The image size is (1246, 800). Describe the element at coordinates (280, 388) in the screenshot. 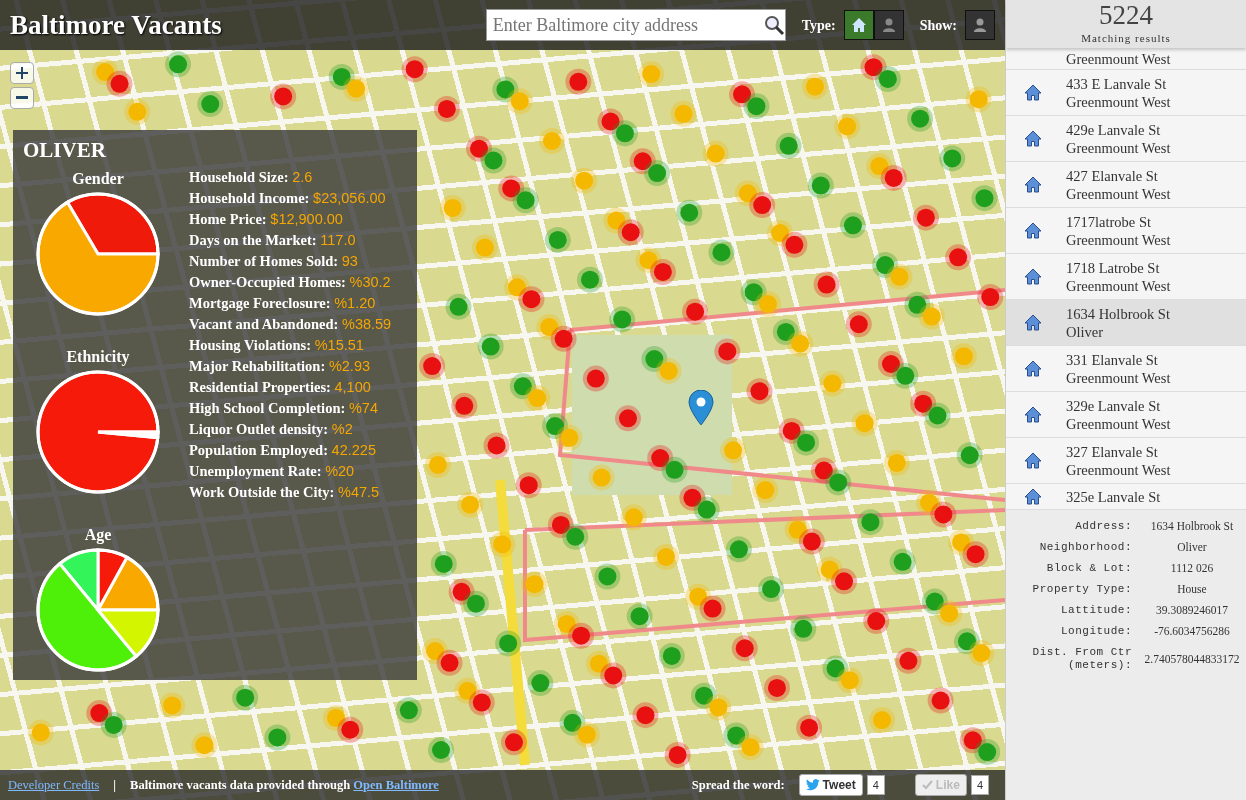

I see `stat-line: Residential Properties: 4,100` at that location.